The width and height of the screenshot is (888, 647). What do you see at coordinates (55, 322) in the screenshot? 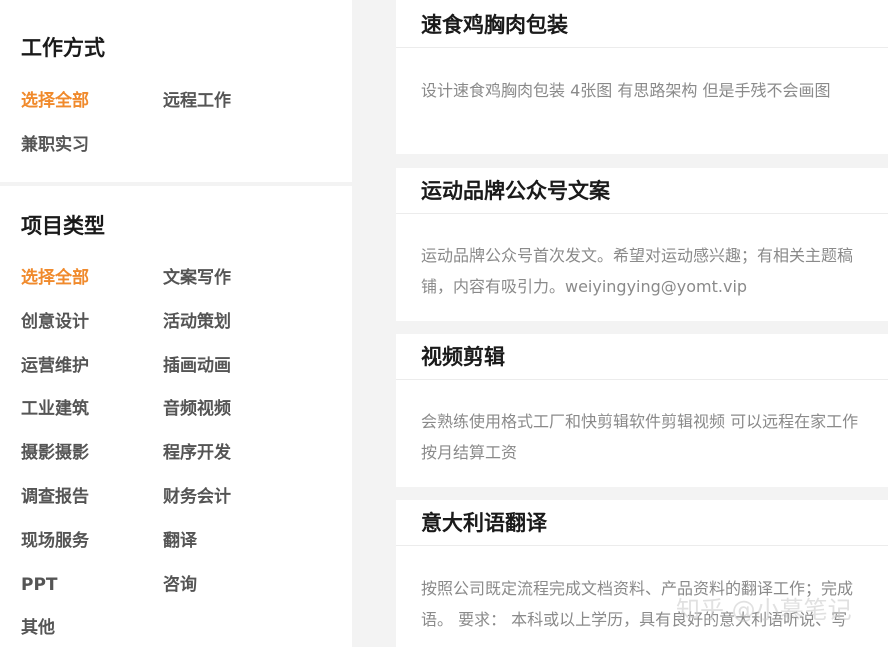
I see `project-type-option: 创意设计` at bounding box center [55, 322].